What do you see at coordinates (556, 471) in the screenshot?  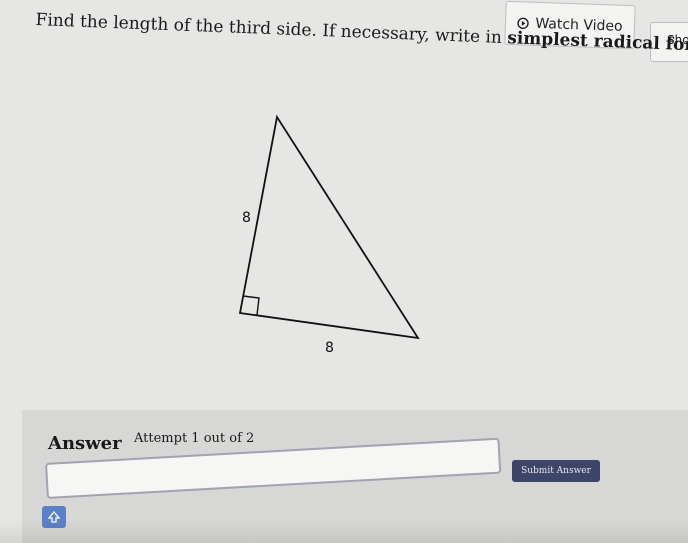 I see `submit-answer-button: Submit Answer` at bounding box center [556, 471].